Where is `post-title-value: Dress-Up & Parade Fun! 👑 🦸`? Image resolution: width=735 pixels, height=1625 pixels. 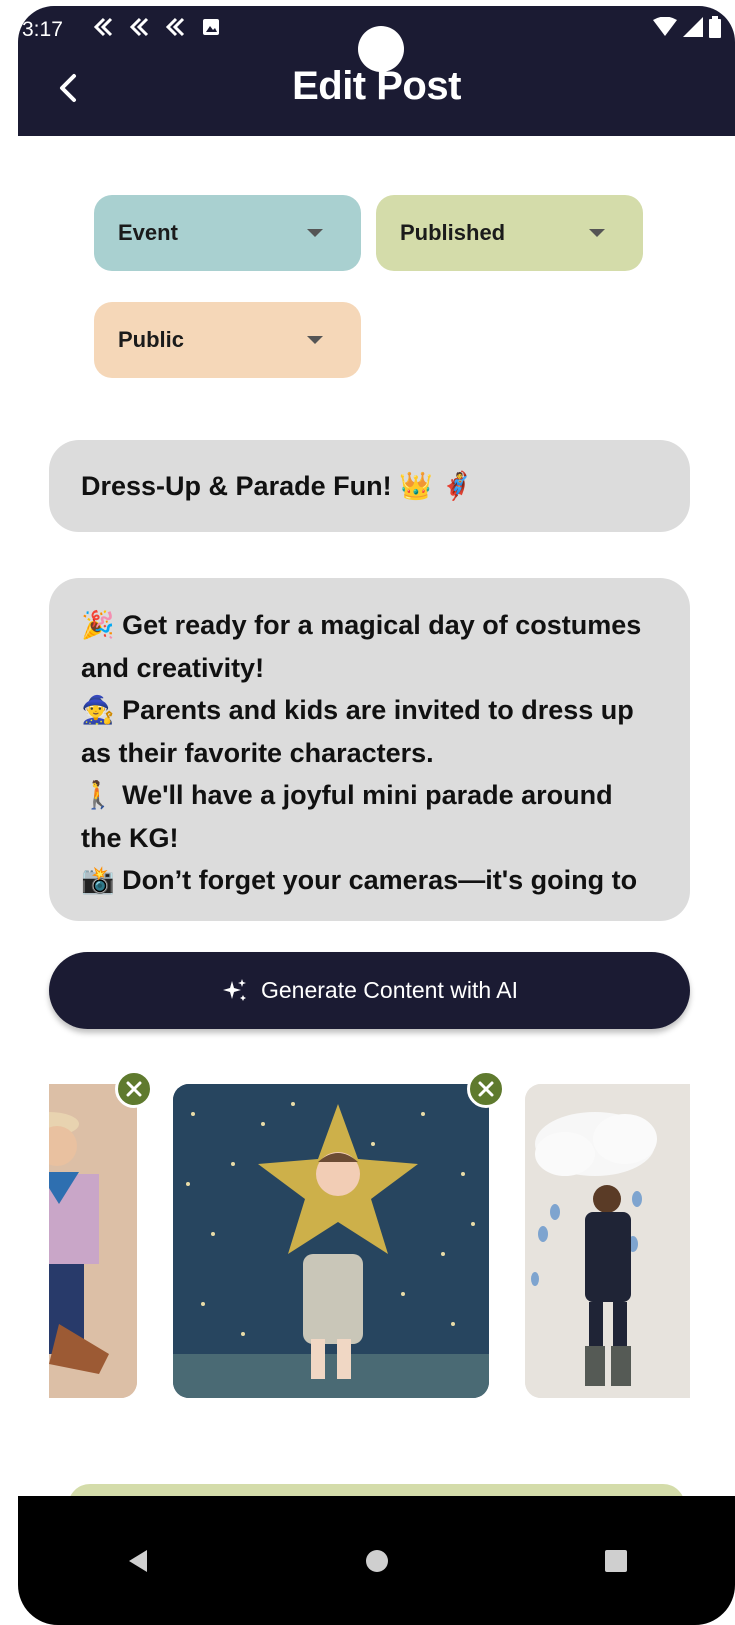
post-title-value: Dress-Up & Parade Fun! 👑 🦸 is located at coordinates (277, 486).